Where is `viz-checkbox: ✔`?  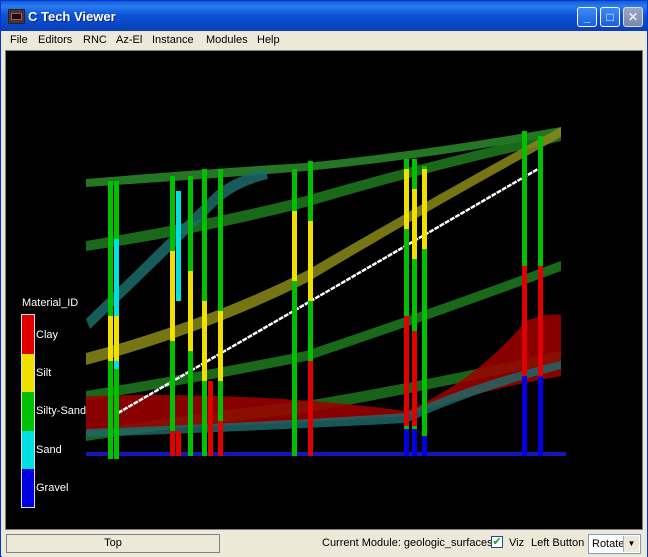 viz-checkbox: ✔ is located at coordinates (497, 542).